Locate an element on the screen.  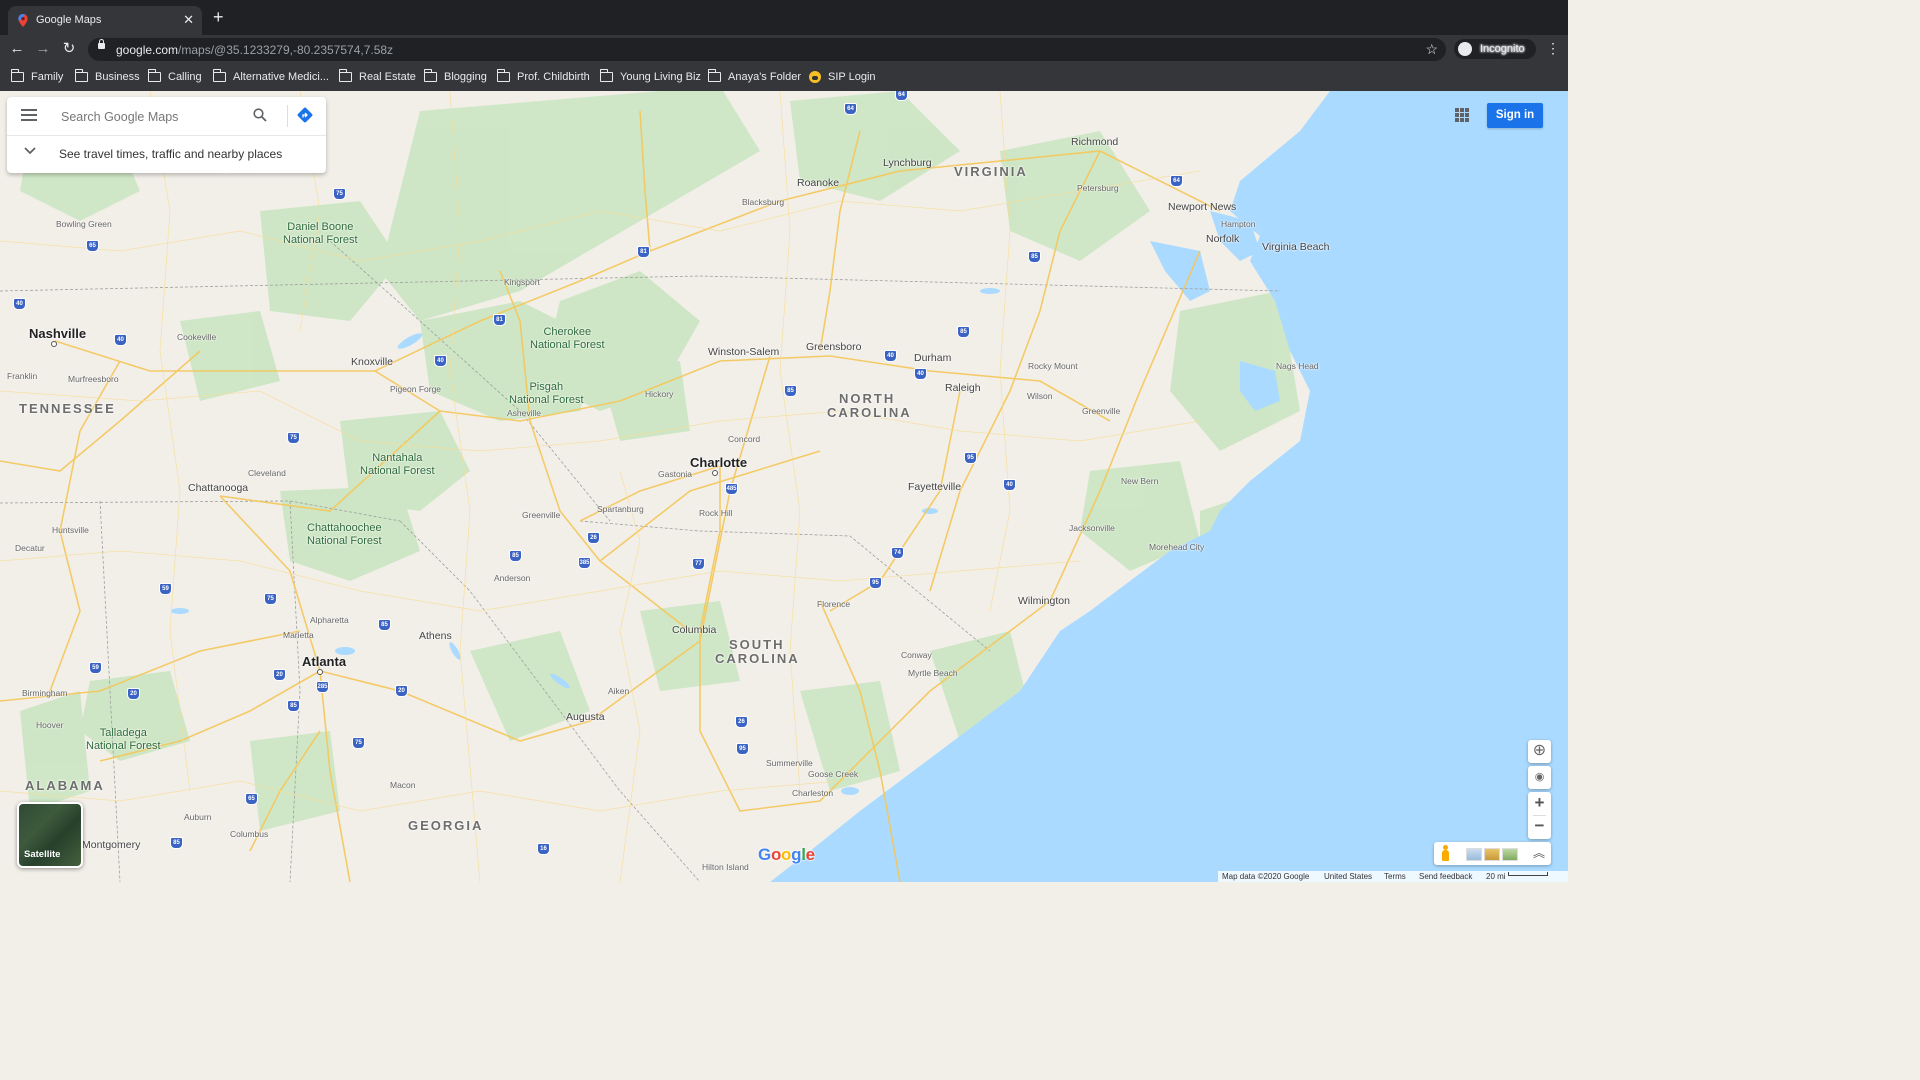
imagery-thumbnails is located at coordinates (1492, 854).